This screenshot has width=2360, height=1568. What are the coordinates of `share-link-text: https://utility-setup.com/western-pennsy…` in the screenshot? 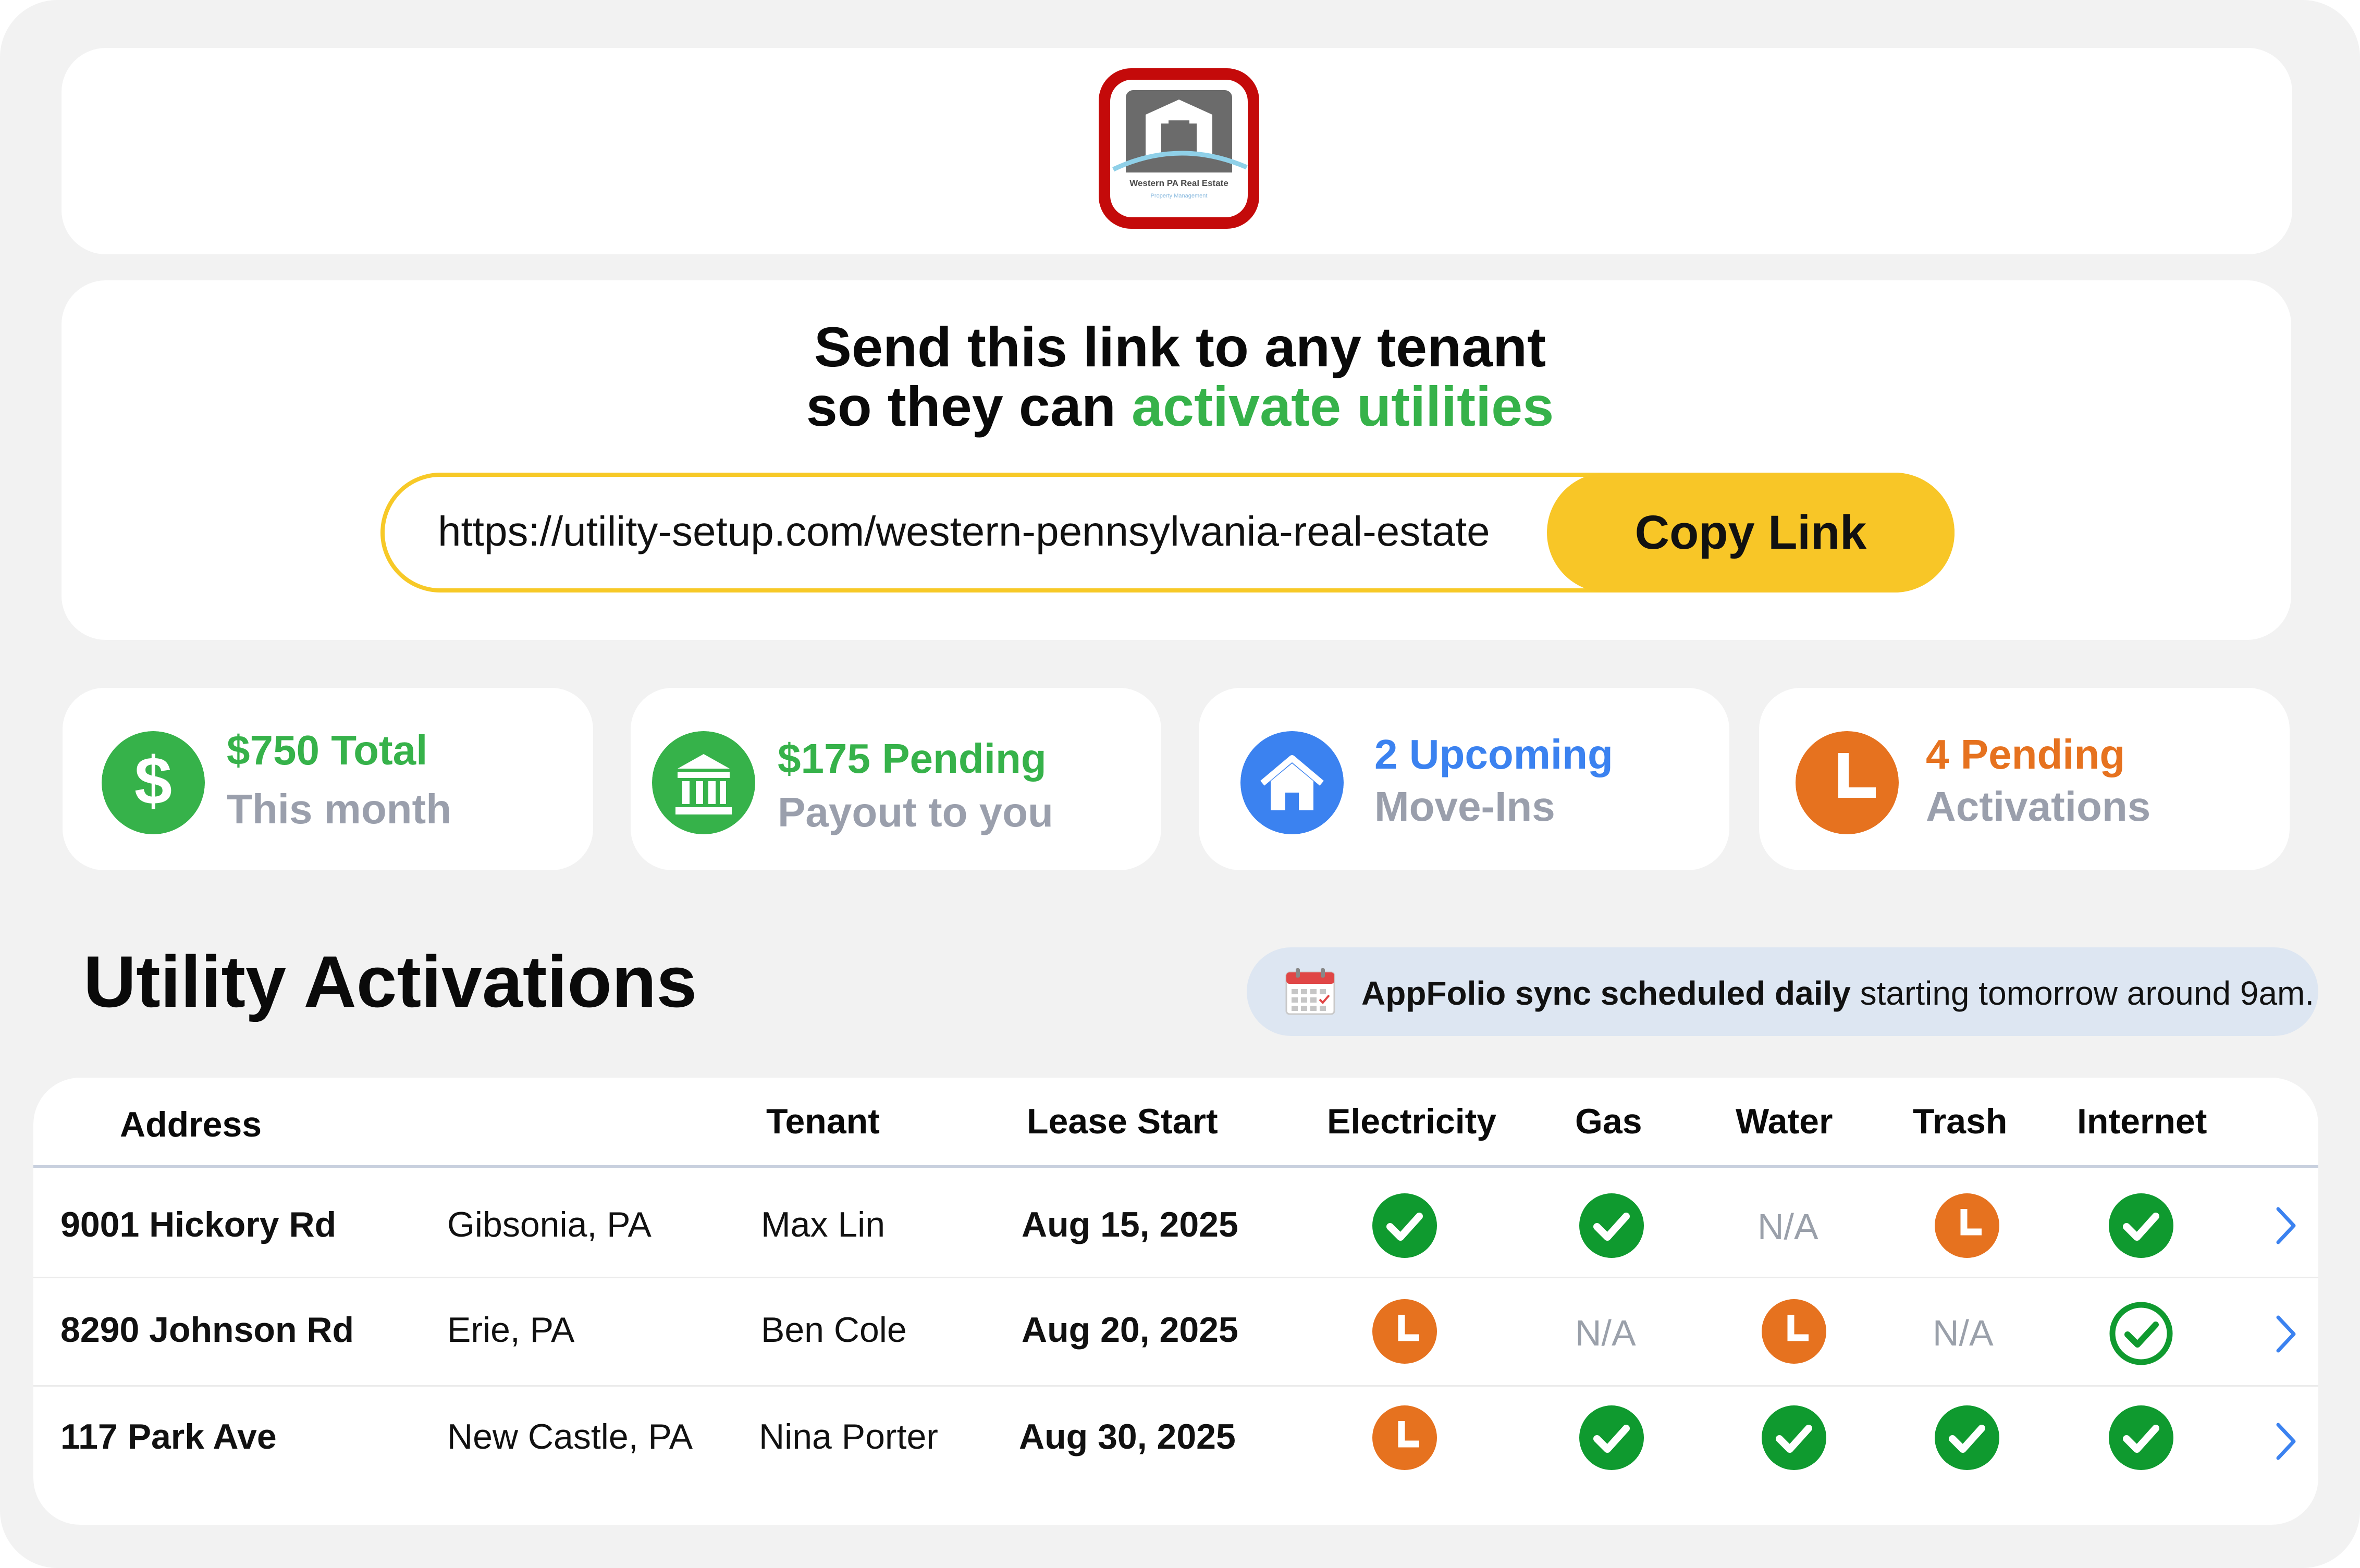 It's located at (964, 531).